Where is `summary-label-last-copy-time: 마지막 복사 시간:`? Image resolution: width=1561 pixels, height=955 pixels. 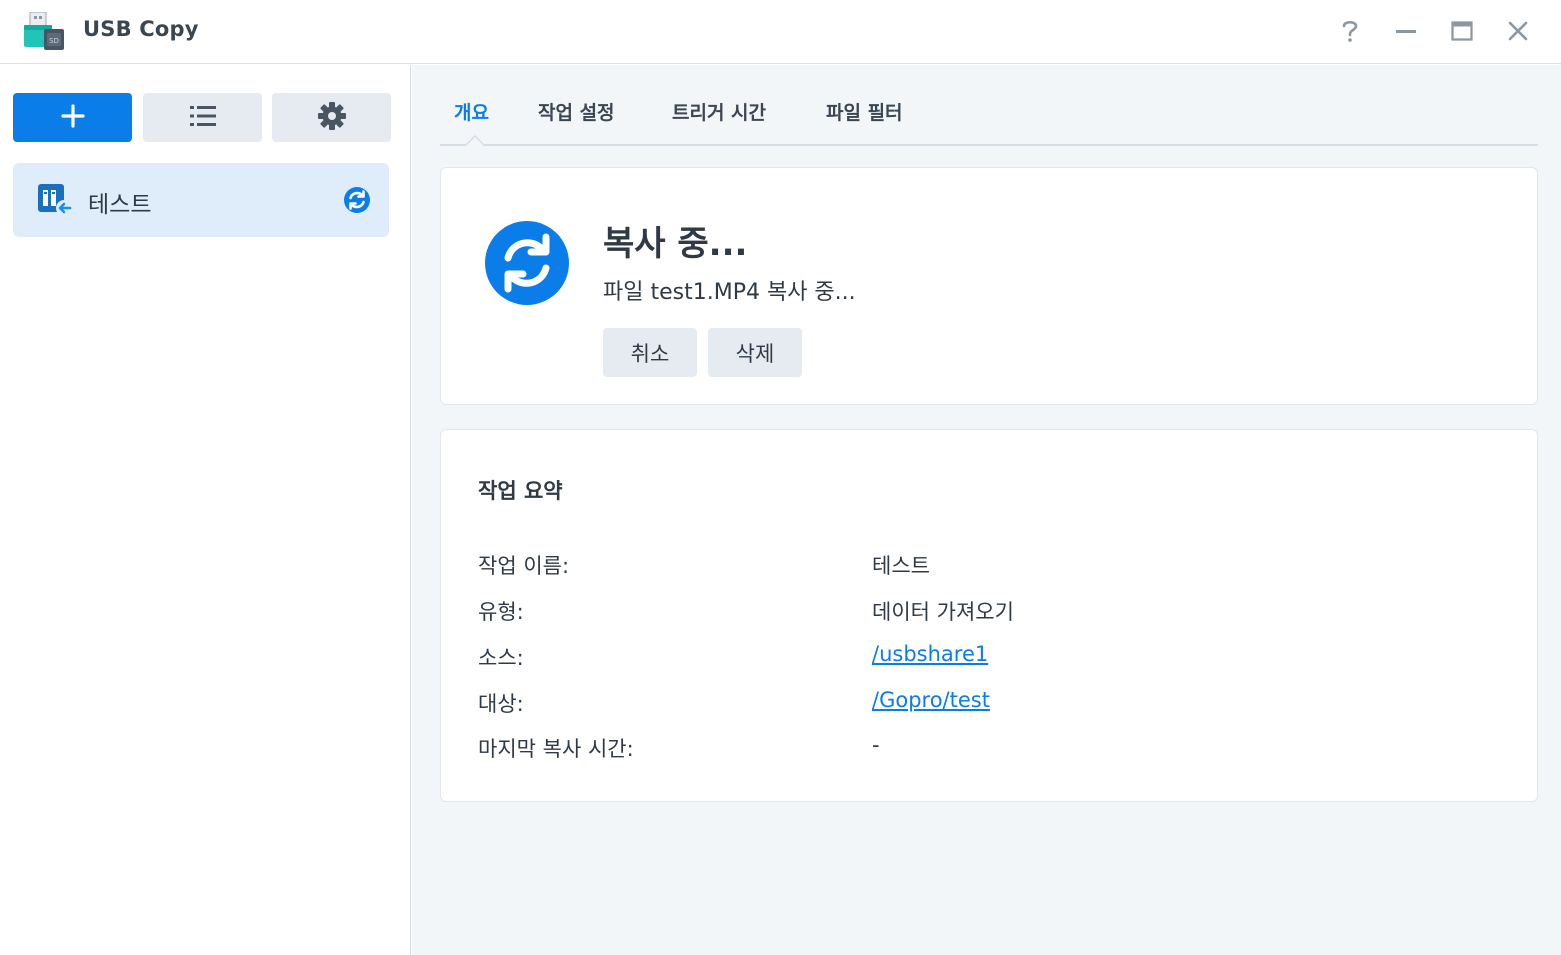
summary-label-last-copy-time: 마지막 복사 시간: is located at coordinates (556, 749).